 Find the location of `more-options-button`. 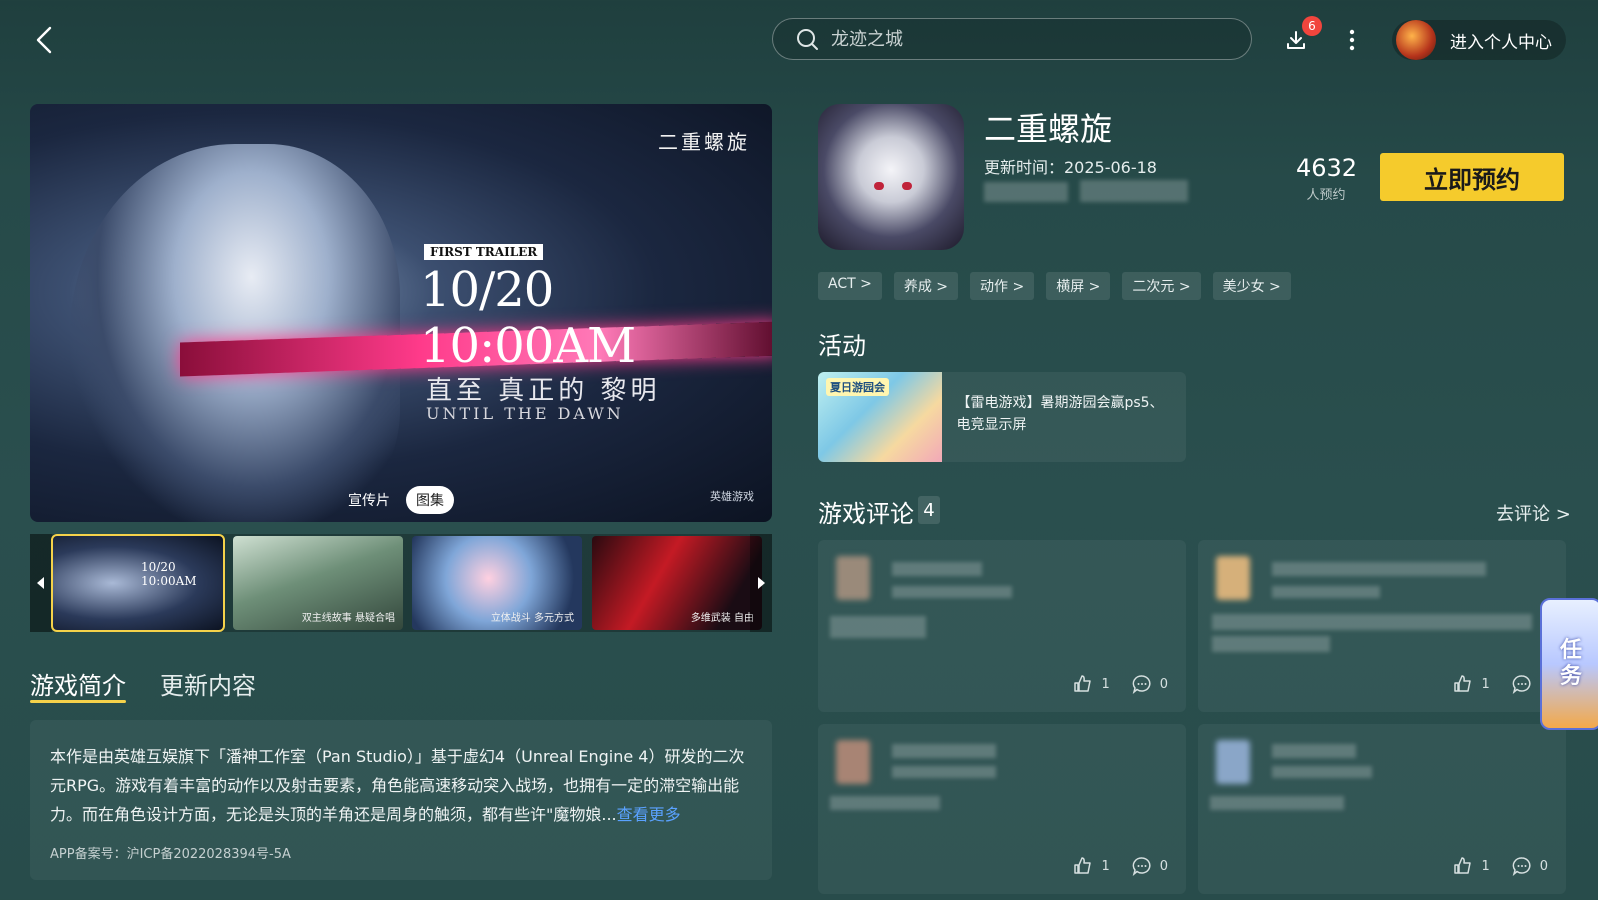

more-options-button is located at coordinates (1352, 40).